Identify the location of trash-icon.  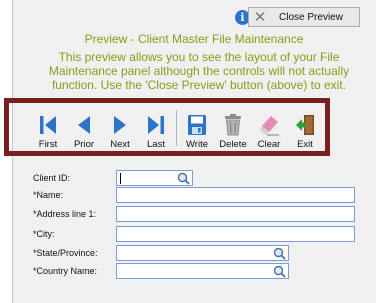
(233, 125).